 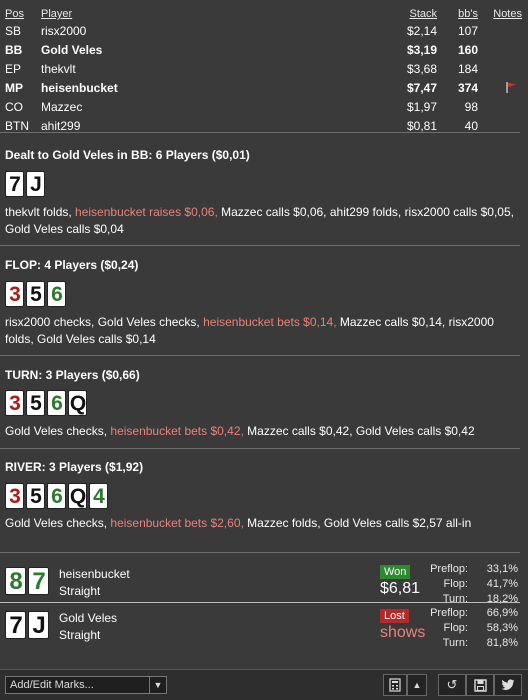 What do you see at coordinates (502, 569) in the screenshot?
I see `equity-value: 33,1%` at bounding box center [502, 569].